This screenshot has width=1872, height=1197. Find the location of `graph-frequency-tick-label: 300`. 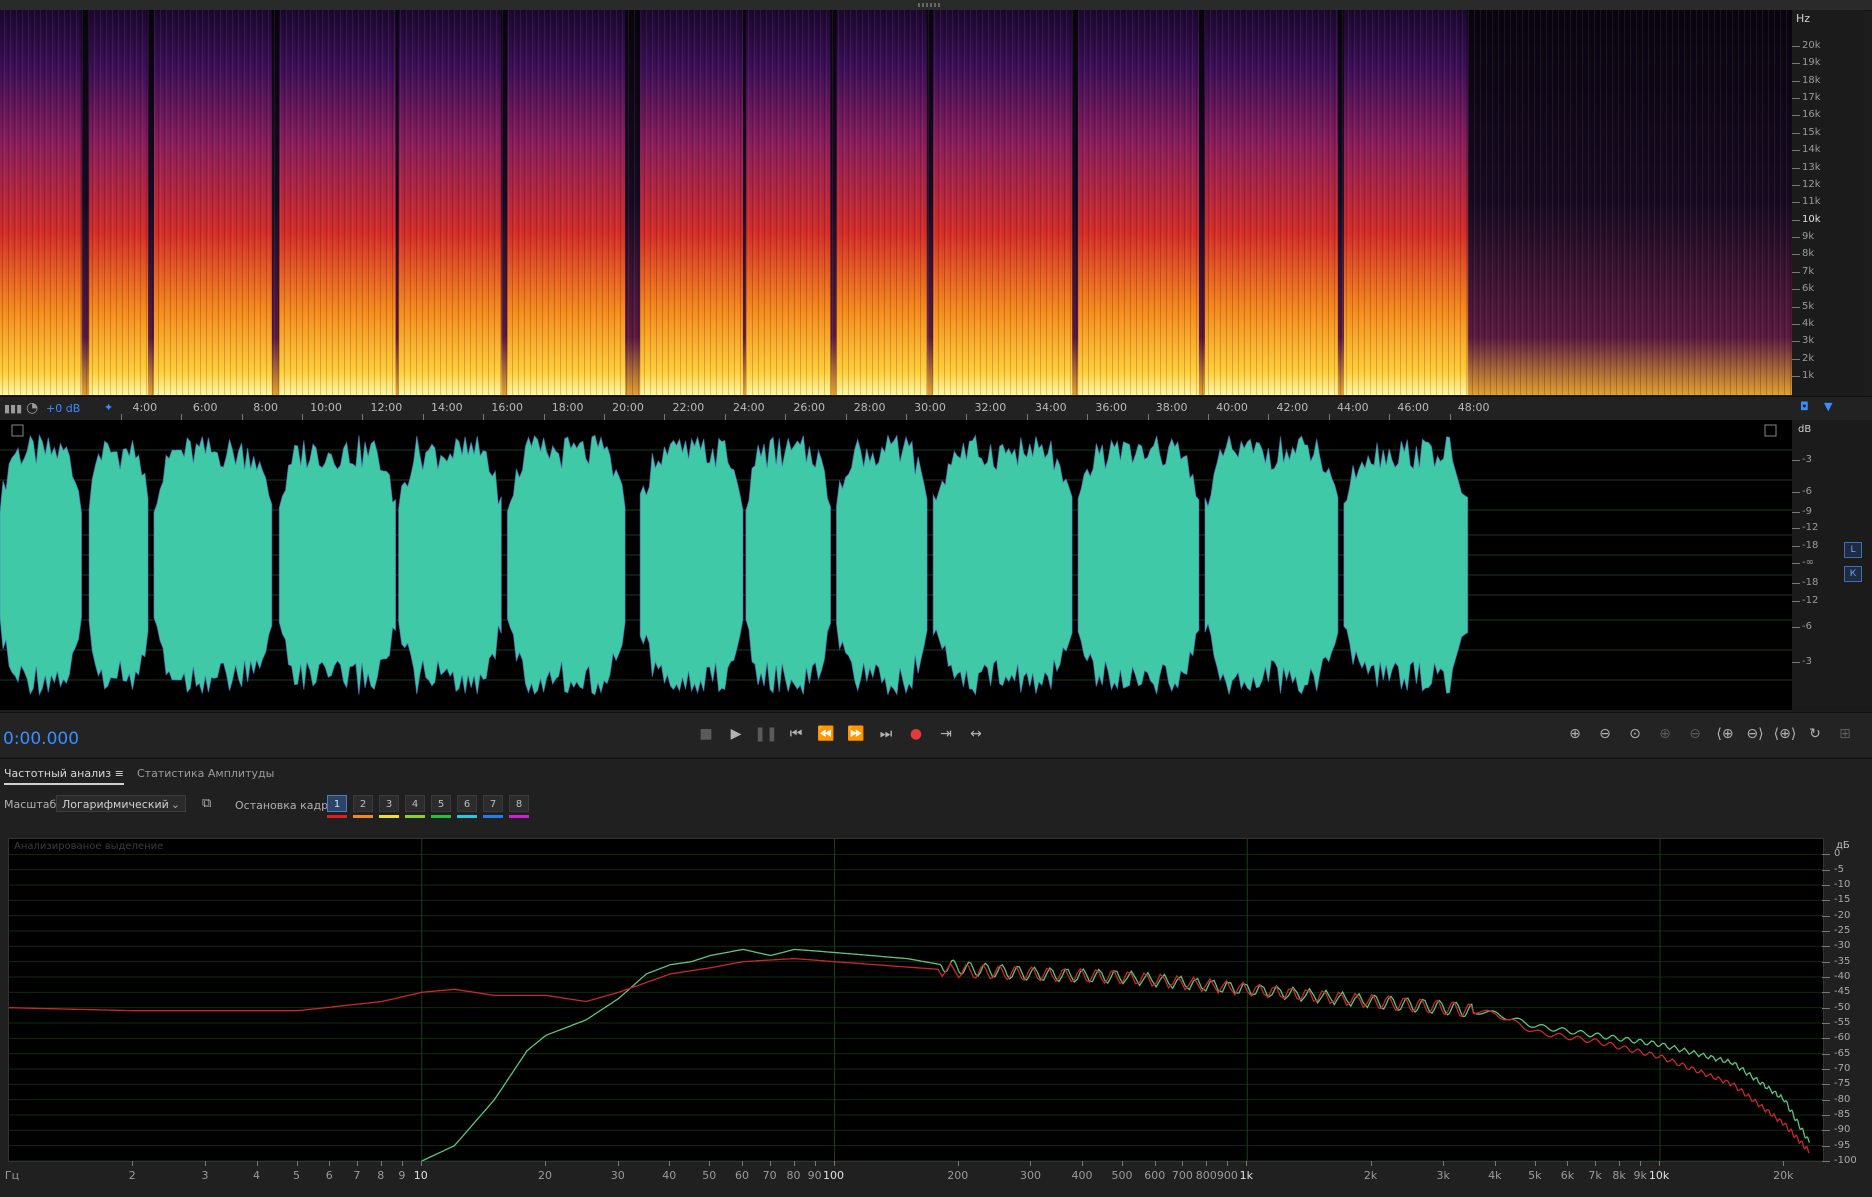

graph-frequency-tick-label: 300 is located at coordinates (1030, 1175).